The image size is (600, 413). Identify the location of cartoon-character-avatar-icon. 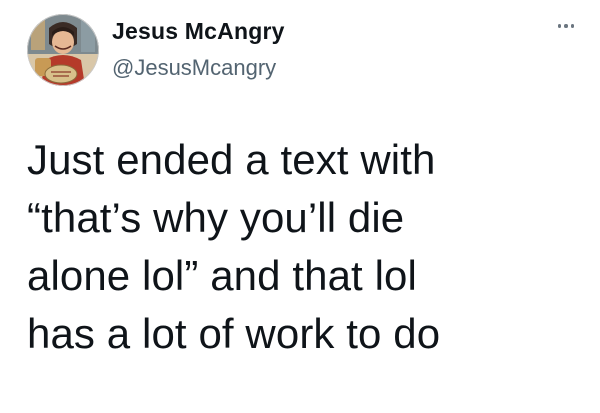
(63, 50).